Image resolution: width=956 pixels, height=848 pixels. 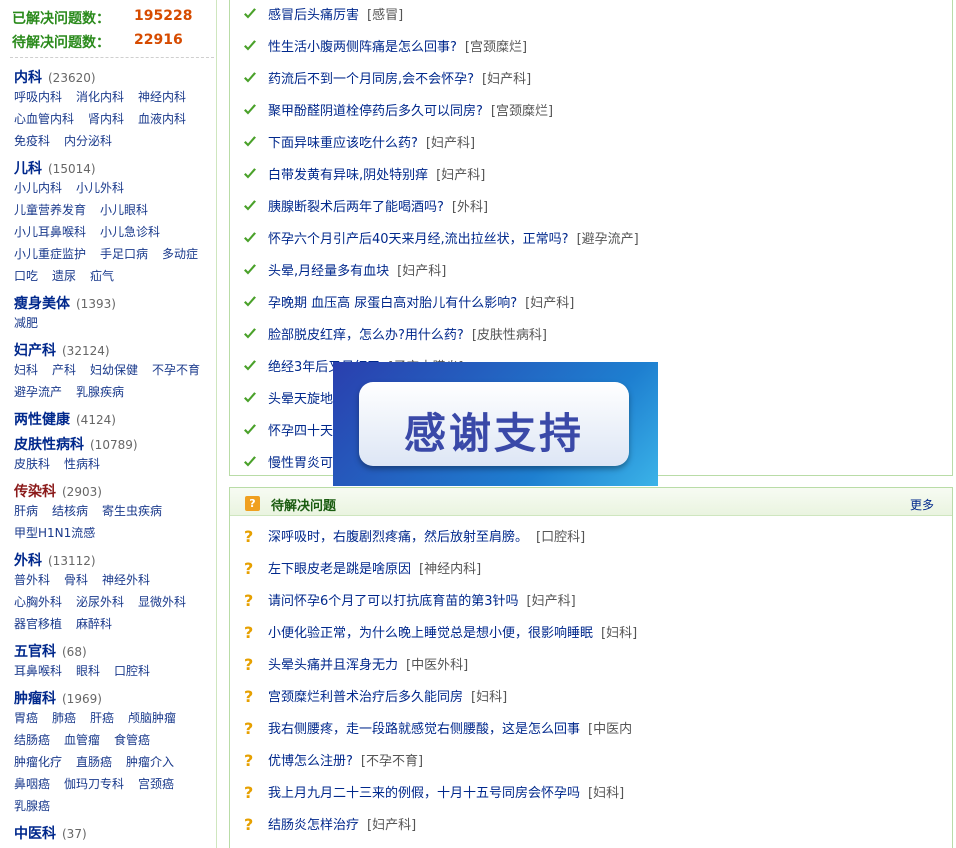 What do you see at coordinates (88, 140) in the screenshot?
I see `subcategory-link: 内分泌科` at bounding box center [88, 140].